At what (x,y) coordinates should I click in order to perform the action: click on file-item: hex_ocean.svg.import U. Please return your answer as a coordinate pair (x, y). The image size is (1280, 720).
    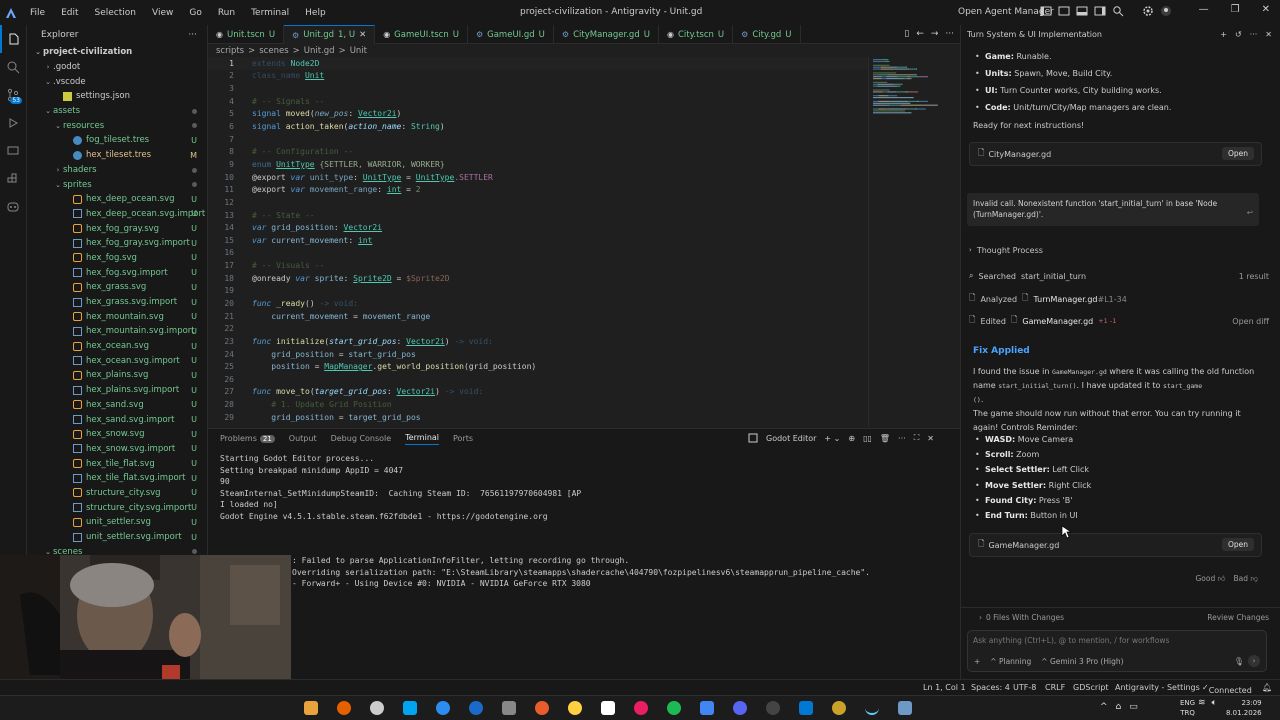
    Looking at the image, I should click on (117, 360).